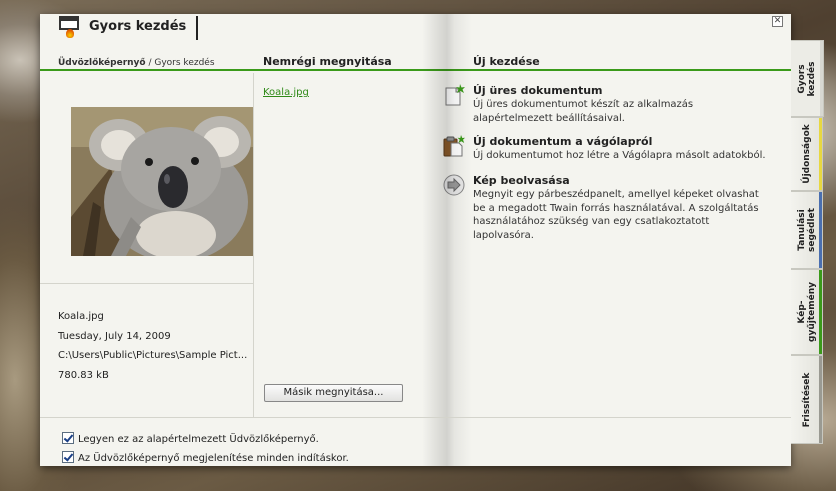 The width and height of the screenshot is (836, 491). I want to click on tab-label-line2: gyűjtemény, so click(811, 312).